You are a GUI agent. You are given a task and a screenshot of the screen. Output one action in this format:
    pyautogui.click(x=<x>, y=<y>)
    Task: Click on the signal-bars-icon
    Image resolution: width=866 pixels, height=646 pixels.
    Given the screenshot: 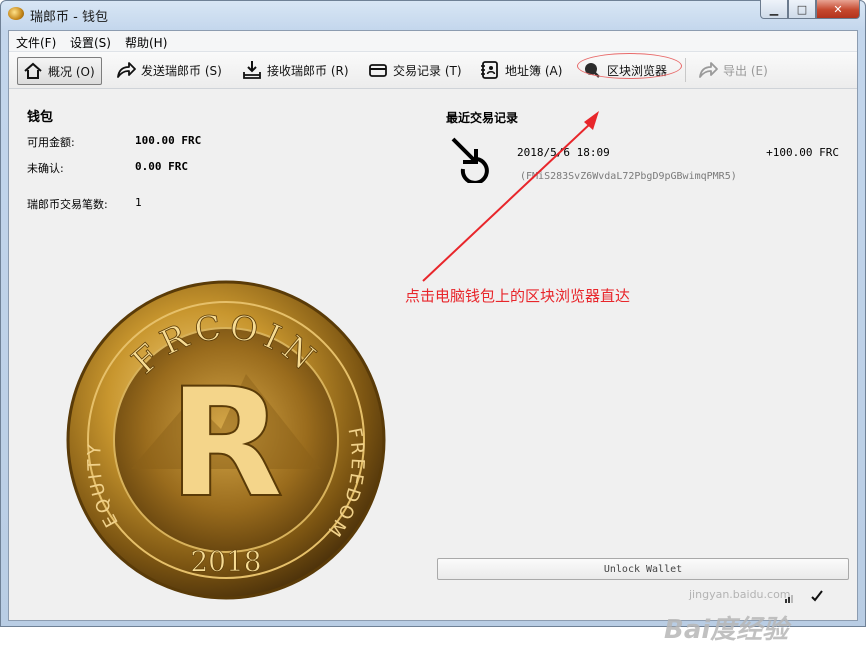 What is the action you would take?
    pyautogui.click(x=790, y=597)
    